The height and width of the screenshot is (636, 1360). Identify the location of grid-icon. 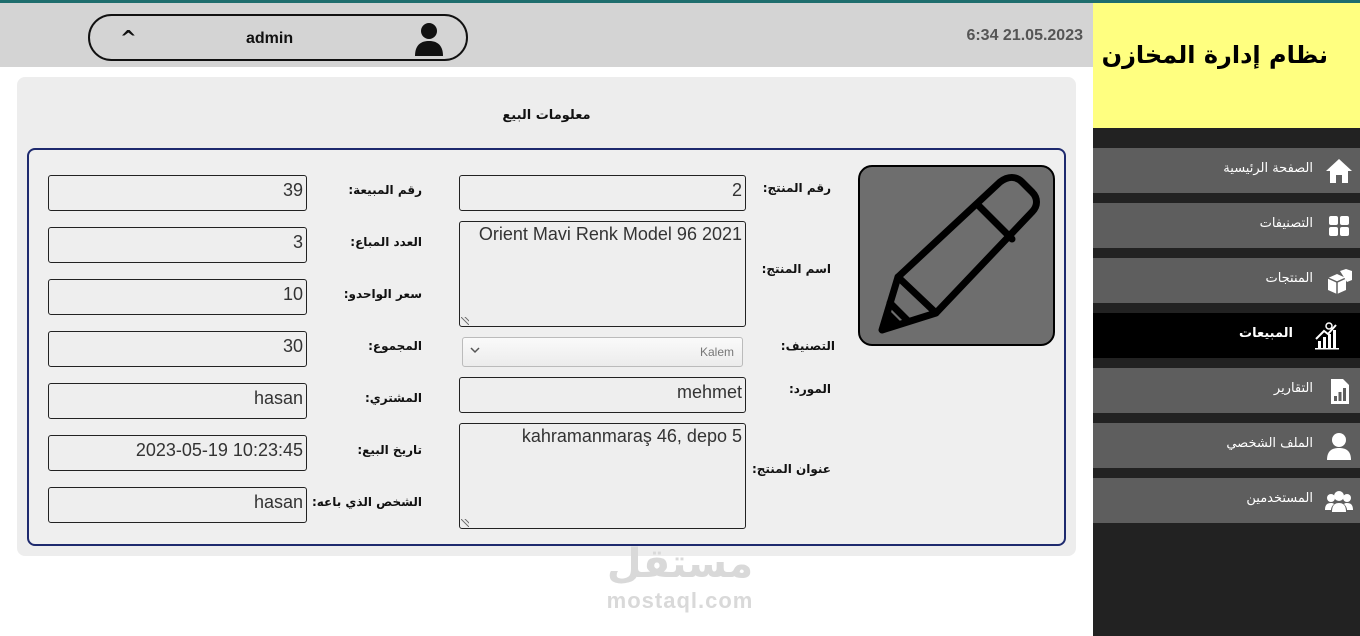
(1339, 226).